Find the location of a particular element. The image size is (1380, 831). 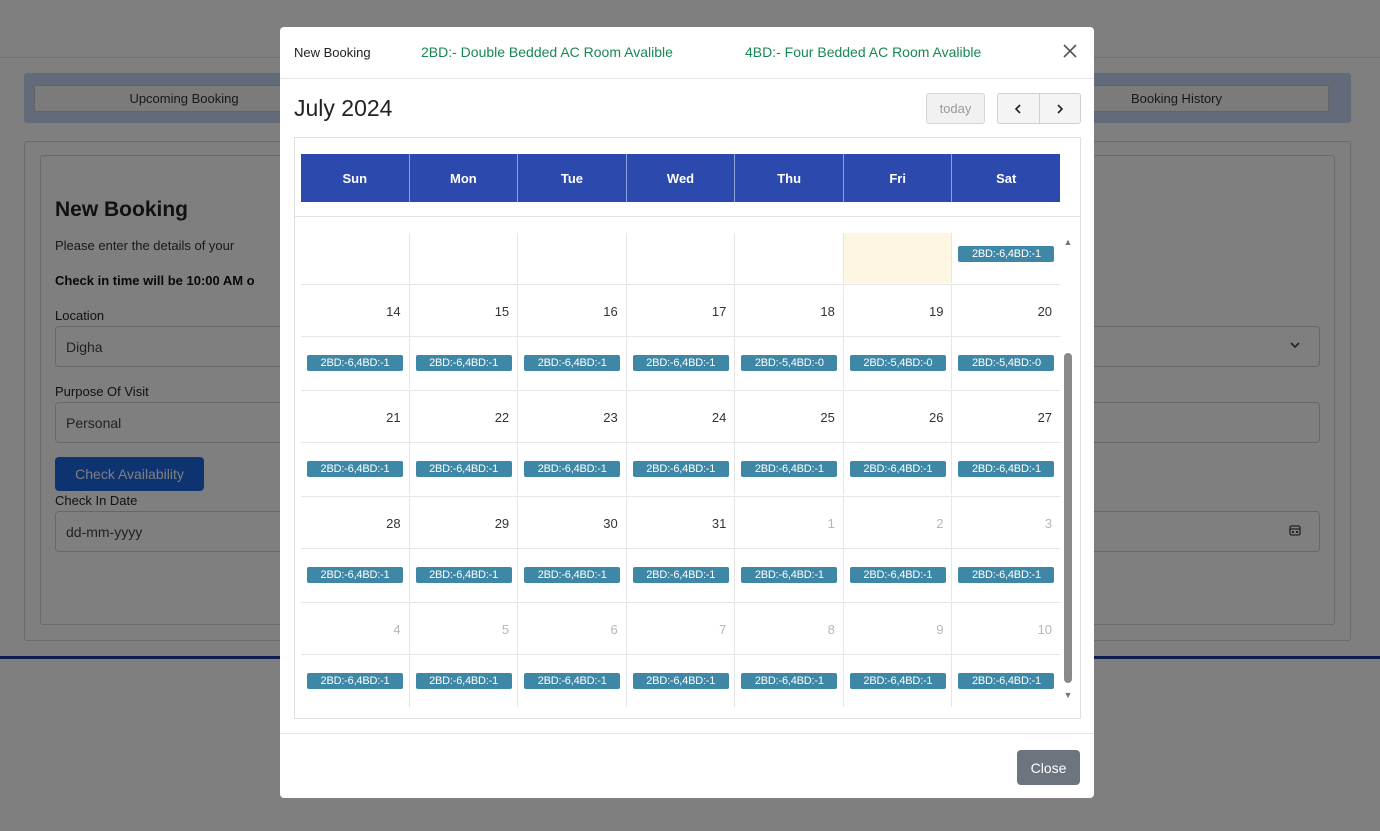

calendar-day: 5 2BD:-6,4BD:-1 is located at coordinates (463, 655).